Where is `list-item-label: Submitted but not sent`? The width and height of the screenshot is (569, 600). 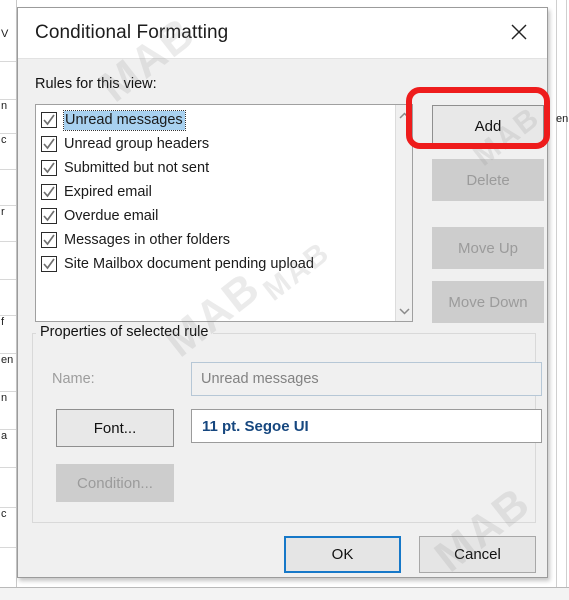
list-item-label: Submitted but not sent is located at coordinates (137, 168).